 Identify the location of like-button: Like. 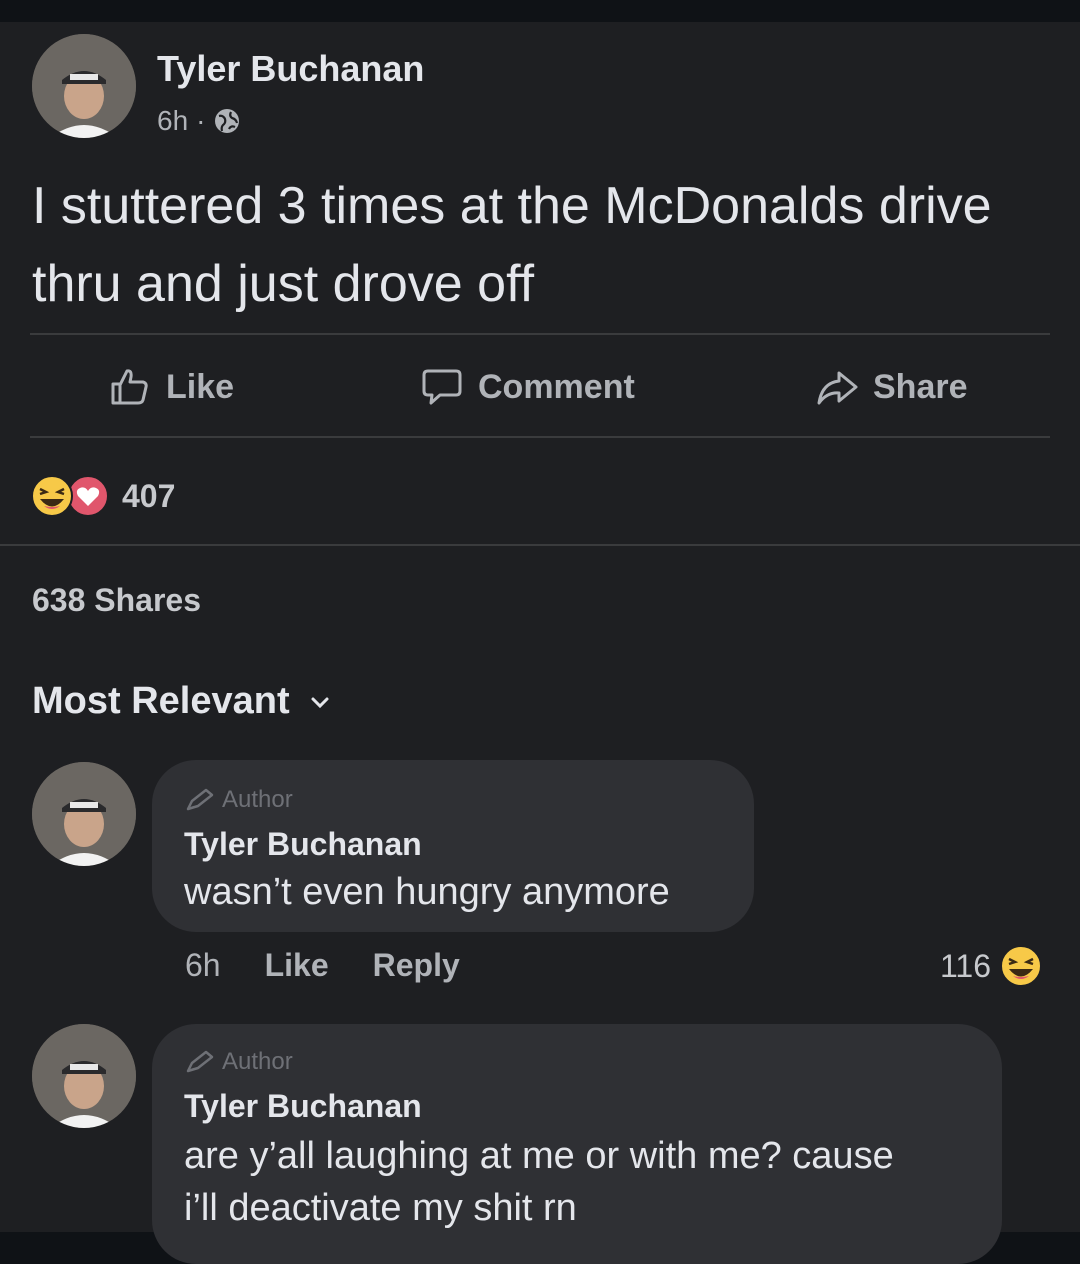
(171, 387).